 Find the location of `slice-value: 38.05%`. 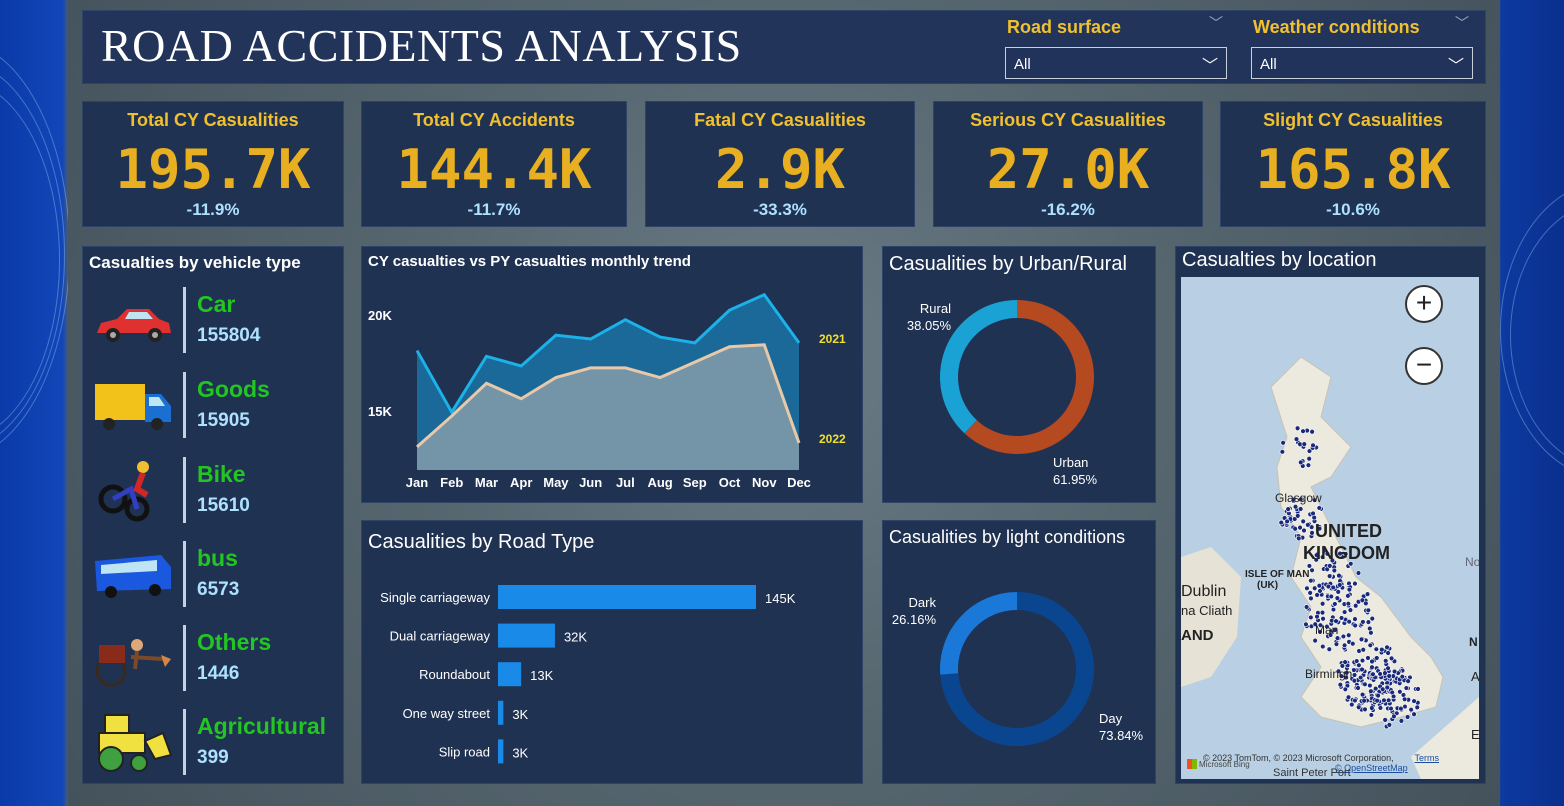

slice-value: 38.05% is located at coordinates (929, 325).